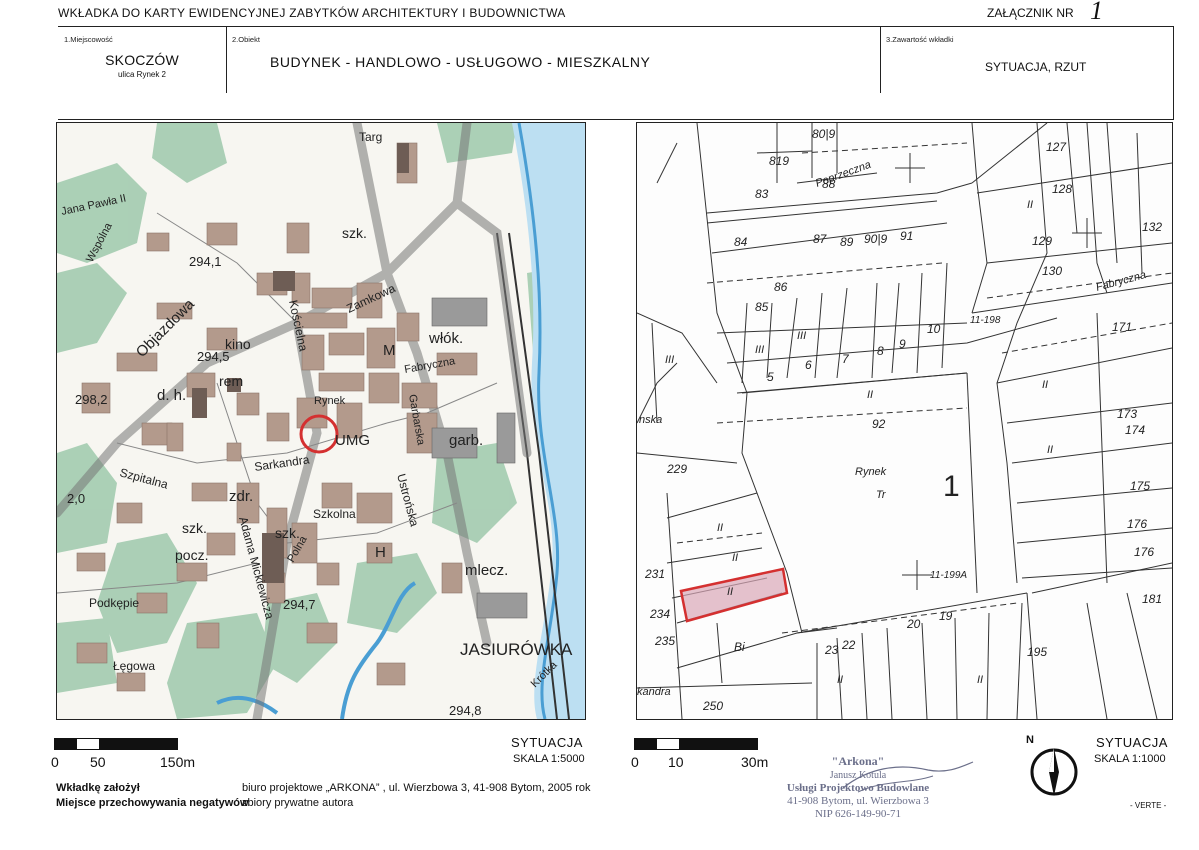 Image resolution: width=1199 pixels, height=850 pixels. Describe the element at coordinates (171, 395) in the screenshot. I see `map-label: d. h.` at that location.